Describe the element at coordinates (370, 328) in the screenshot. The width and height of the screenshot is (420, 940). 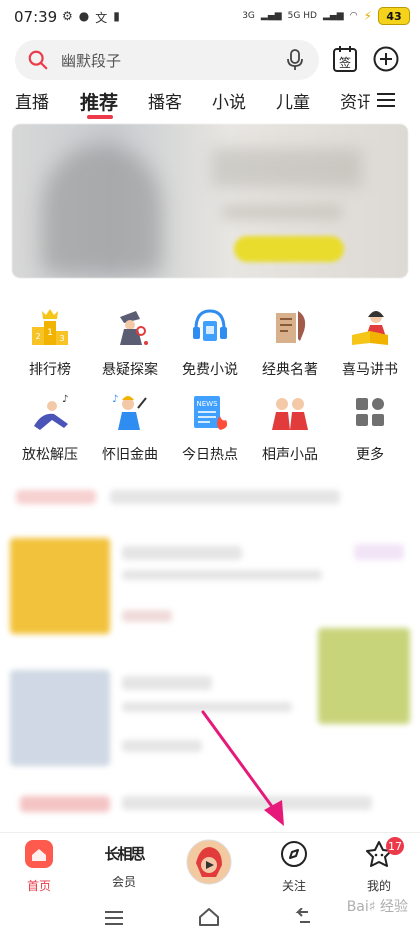
I see `teacher-icon` at that location.